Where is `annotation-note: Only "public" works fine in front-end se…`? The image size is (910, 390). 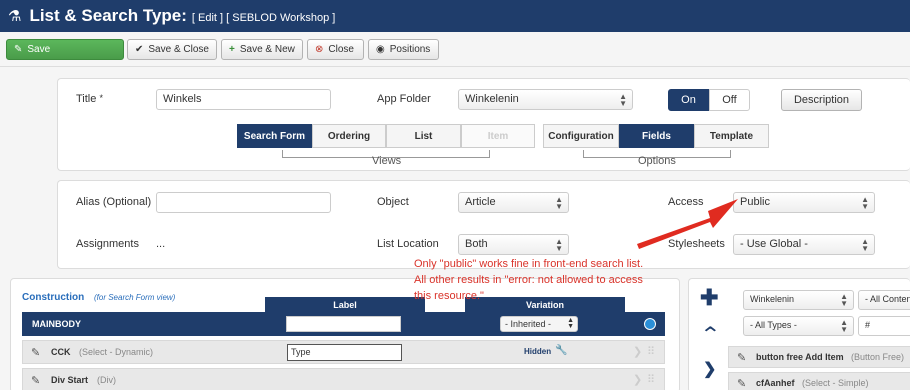
annotation-note: Only "public" works fine in front-end se… is located at coordinates (529, 280).